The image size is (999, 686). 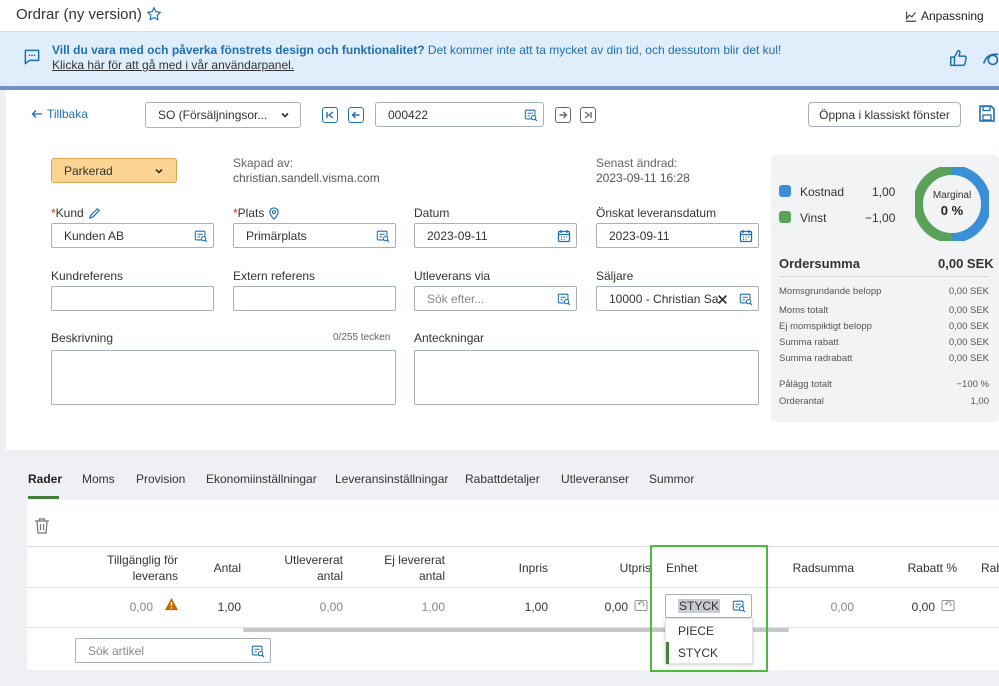 What do you see at coordinates (952, 210) in the screenshot?
I see `donut-value: 0 %` at bounding box center [952, 210].